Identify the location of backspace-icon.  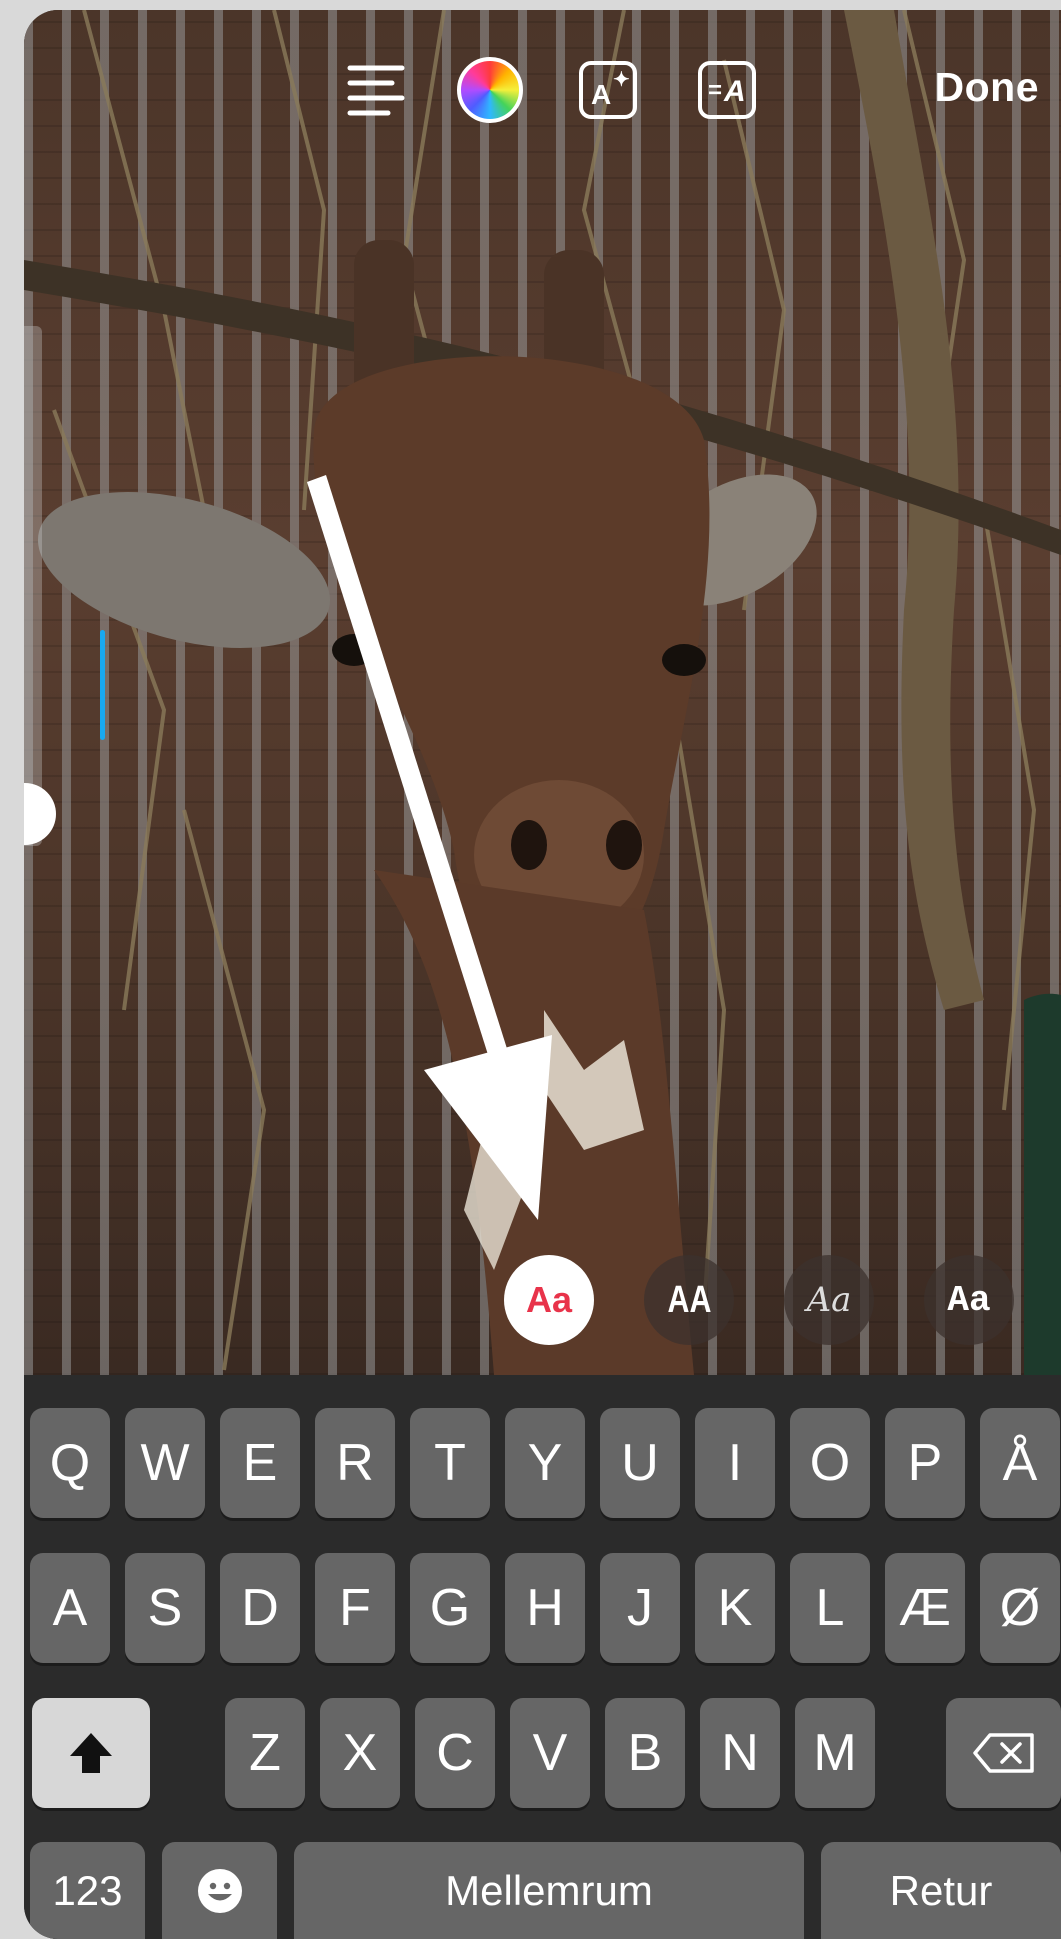
(1003, 1753).